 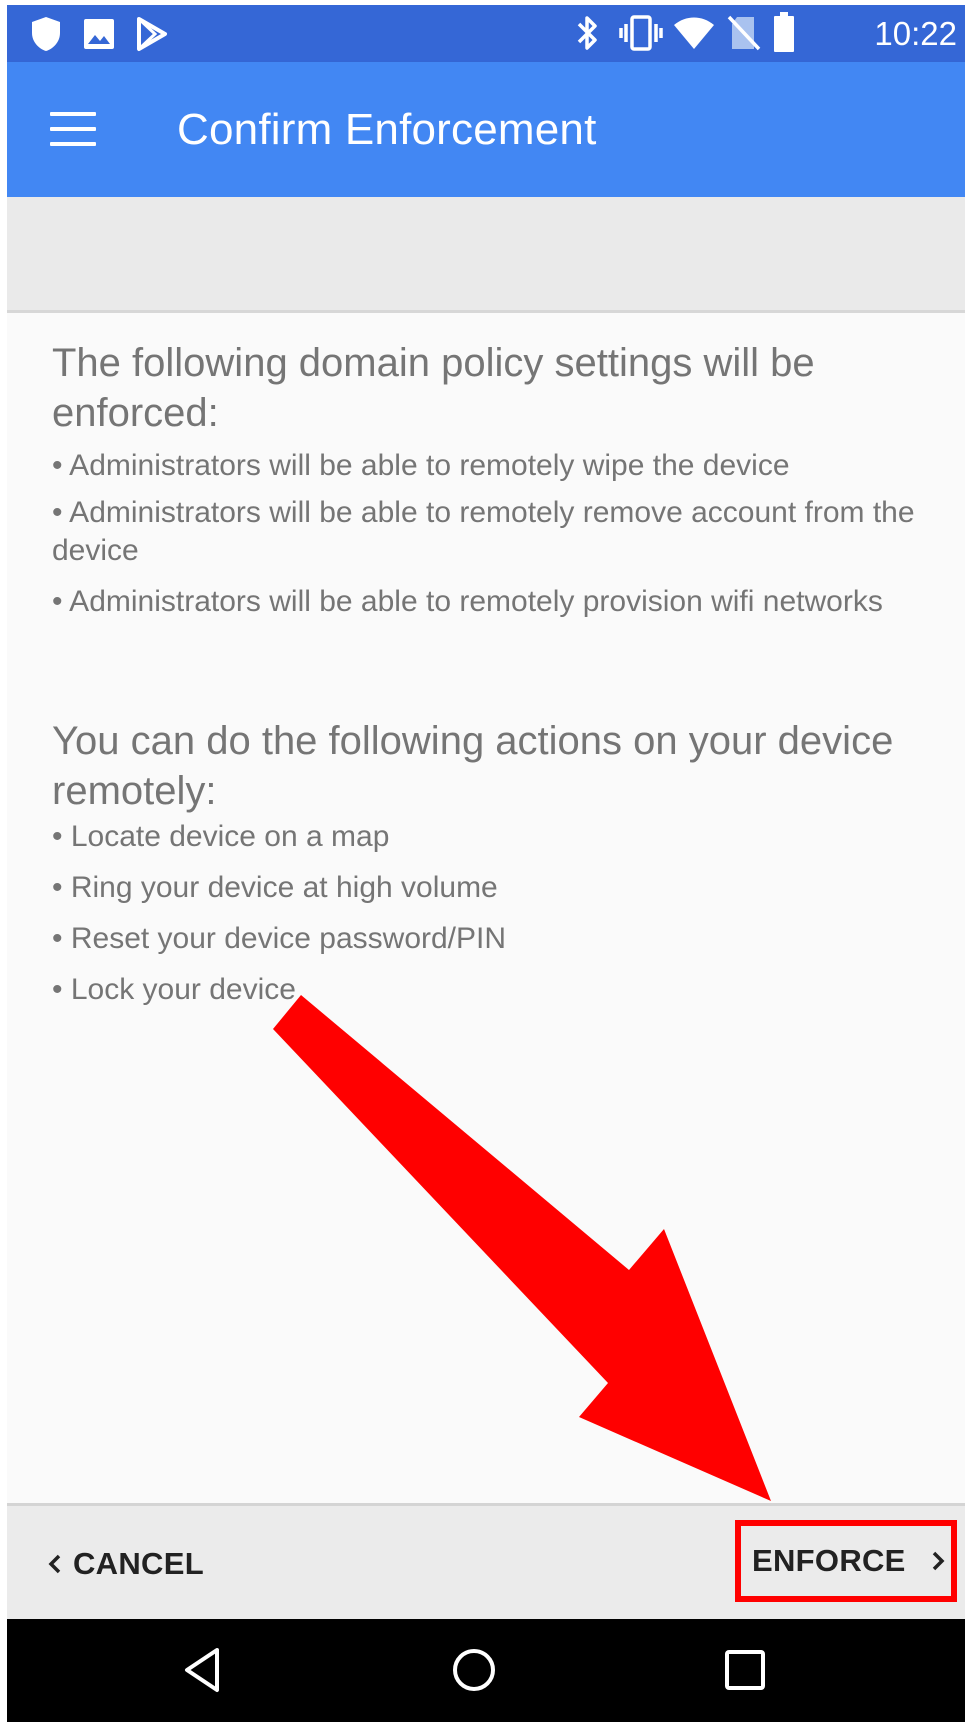 I want to click on action-bullet-lock: • Lock your device, so click(x=174, y=989).